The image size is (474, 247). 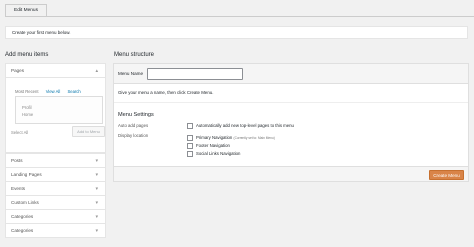 I want to click on notice-text: Create your first menu below., so click(x=41, y=32).